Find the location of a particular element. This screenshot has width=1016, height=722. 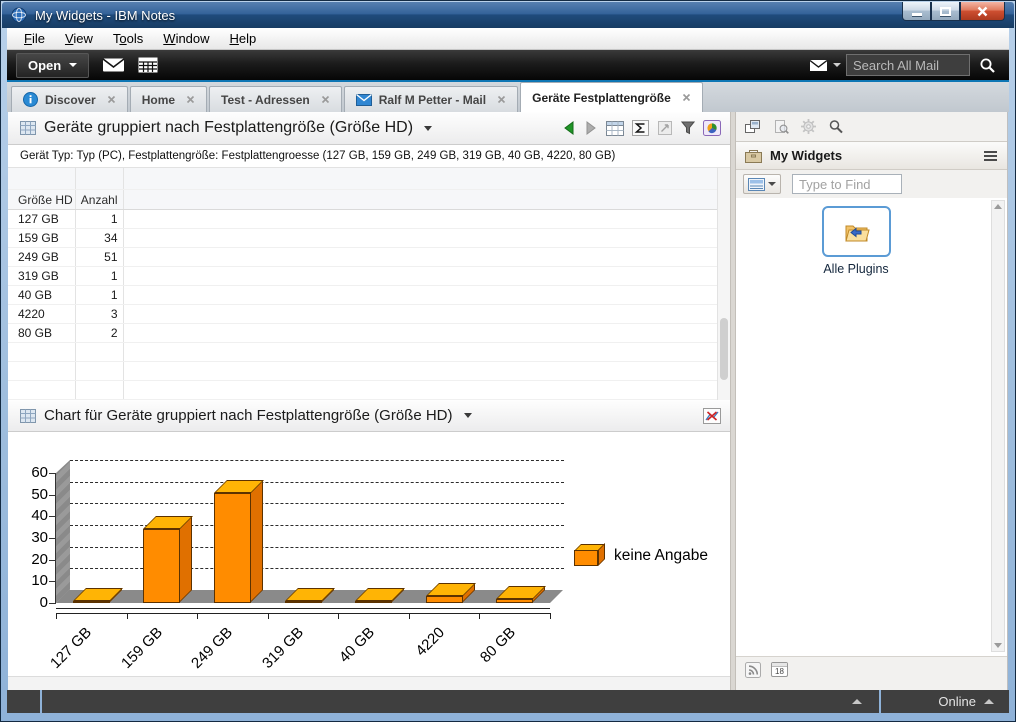

view-dropdown-icon is located at coordinates (428, 128).